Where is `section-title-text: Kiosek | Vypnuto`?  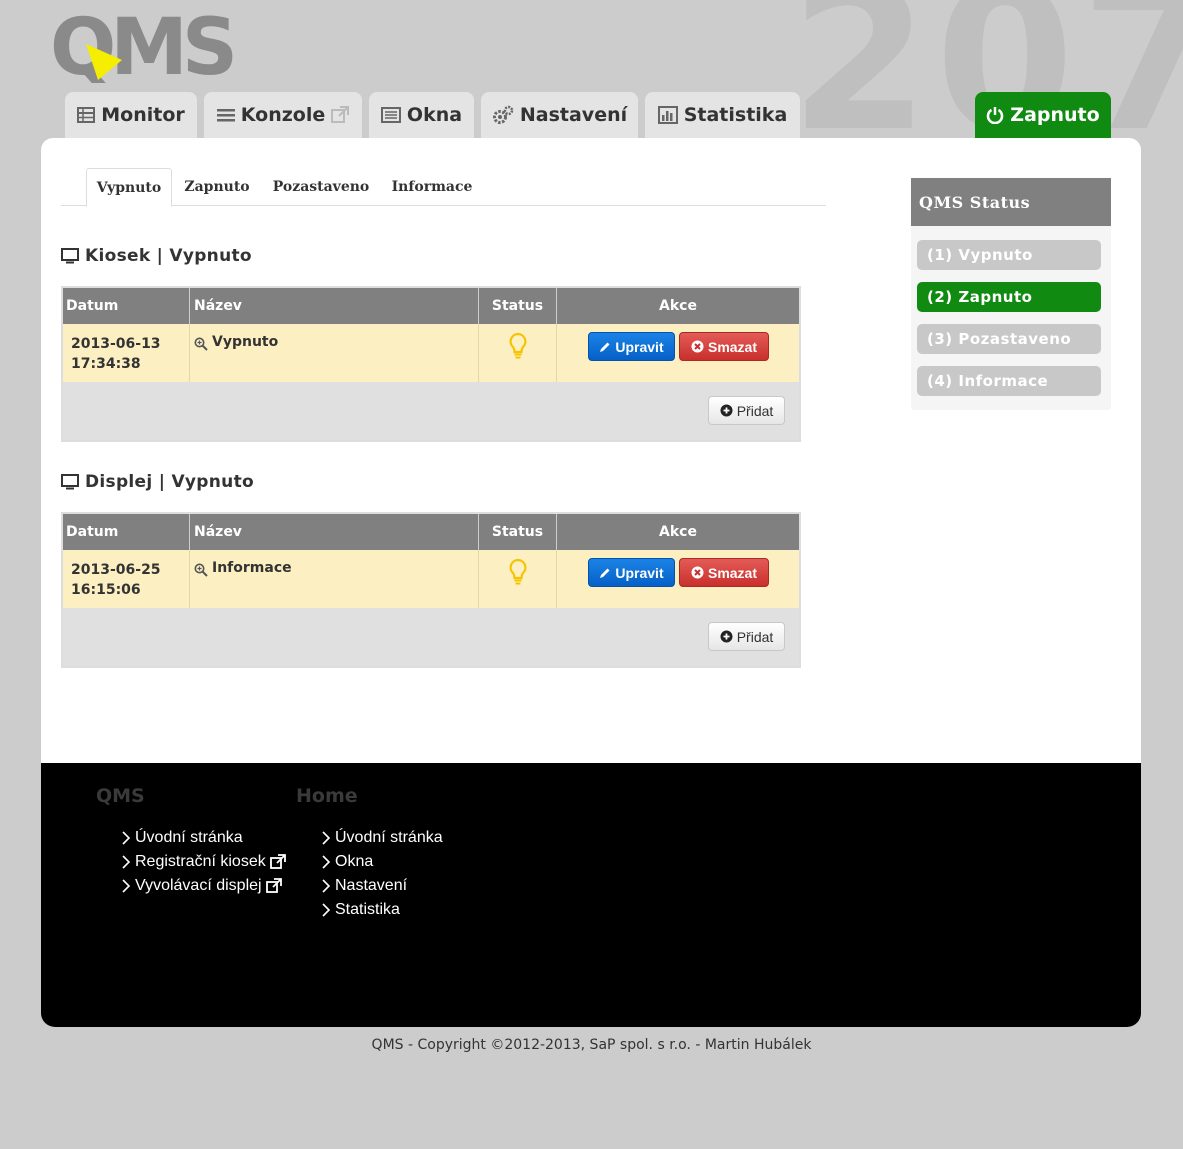 section-title-text: Kiosek | Vypnuto is located at coordinates (168, 256).